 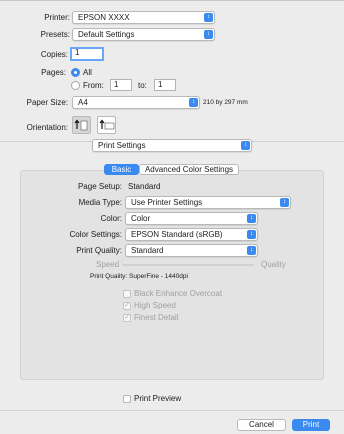 What do you see at coordinates (142, 85) in the screenshot?
I see `pages-to-label: to:` at bounding box center [142, 85].